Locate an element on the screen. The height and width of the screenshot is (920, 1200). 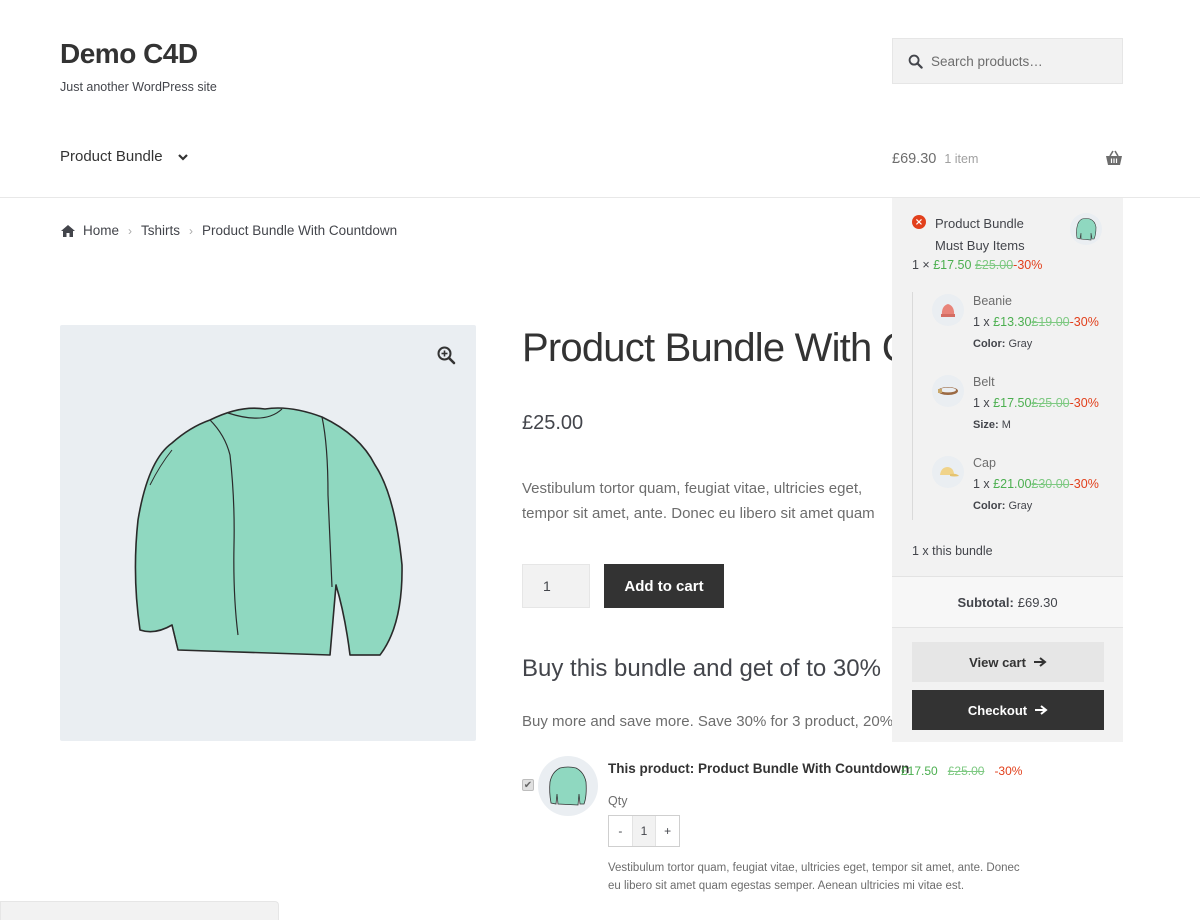
header-cart: £69.30 1 item is located at coordinates (1007, 159).